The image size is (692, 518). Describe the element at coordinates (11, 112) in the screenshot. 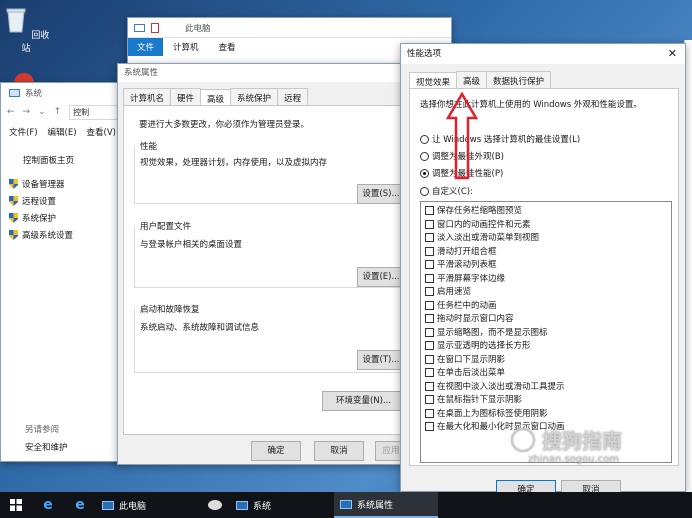

I see `back-arrow-icon: ←` at that location.